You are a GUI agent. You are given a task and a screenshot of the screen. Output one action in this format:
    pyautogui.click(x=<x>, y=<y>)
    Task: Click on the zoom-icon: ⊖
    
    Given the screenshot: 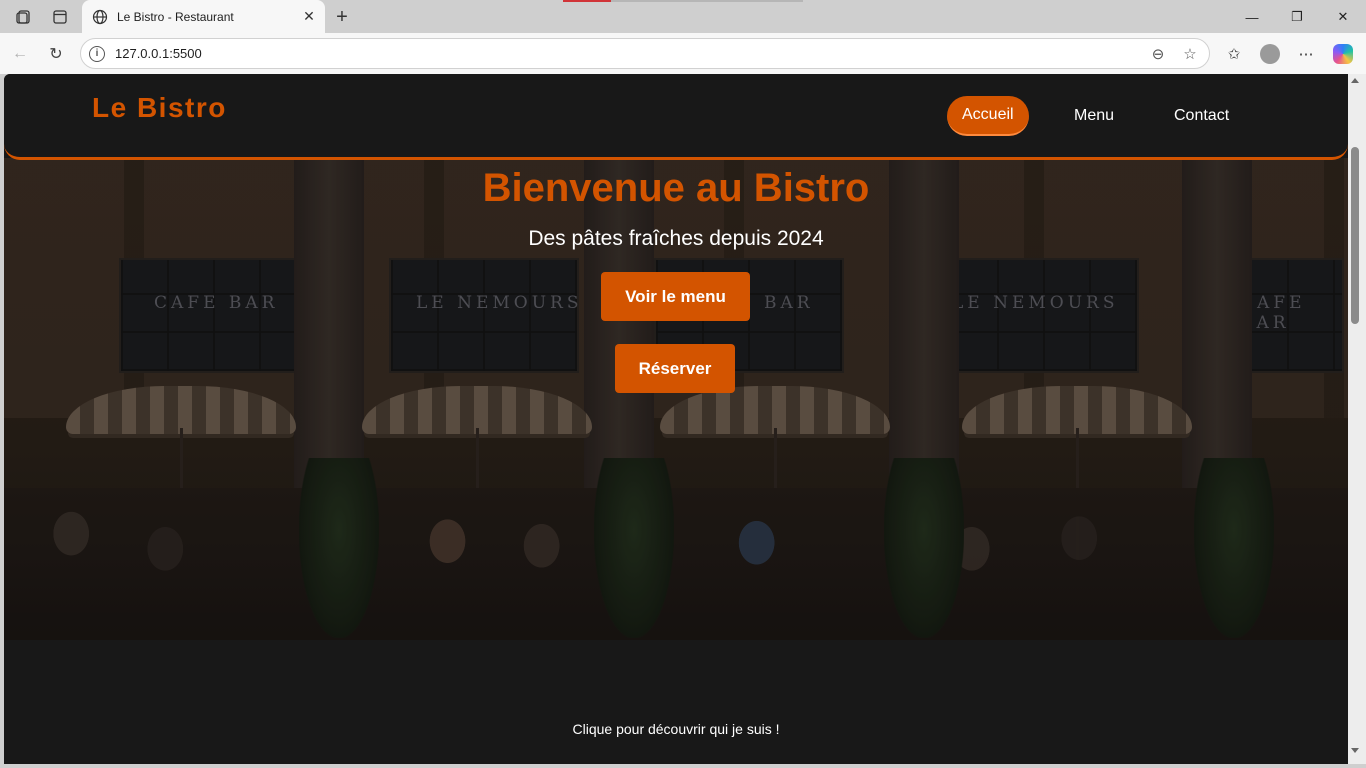 What is the action you would take?
    pyautogui.click(x=1158, y=54)
    